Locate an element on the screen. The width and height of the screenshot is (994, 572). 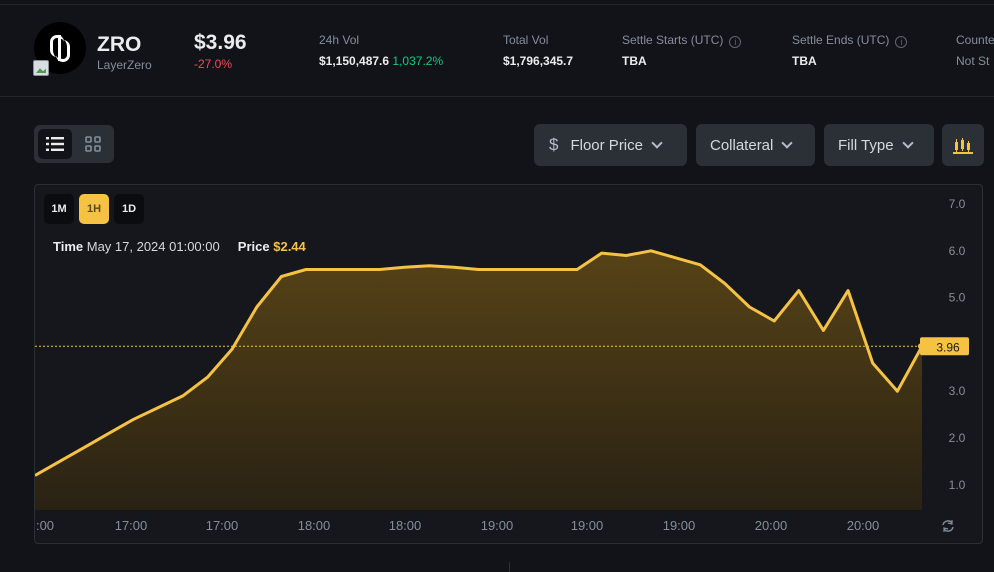
interval-1m-button: 1M is located at coordinates (59, 209).